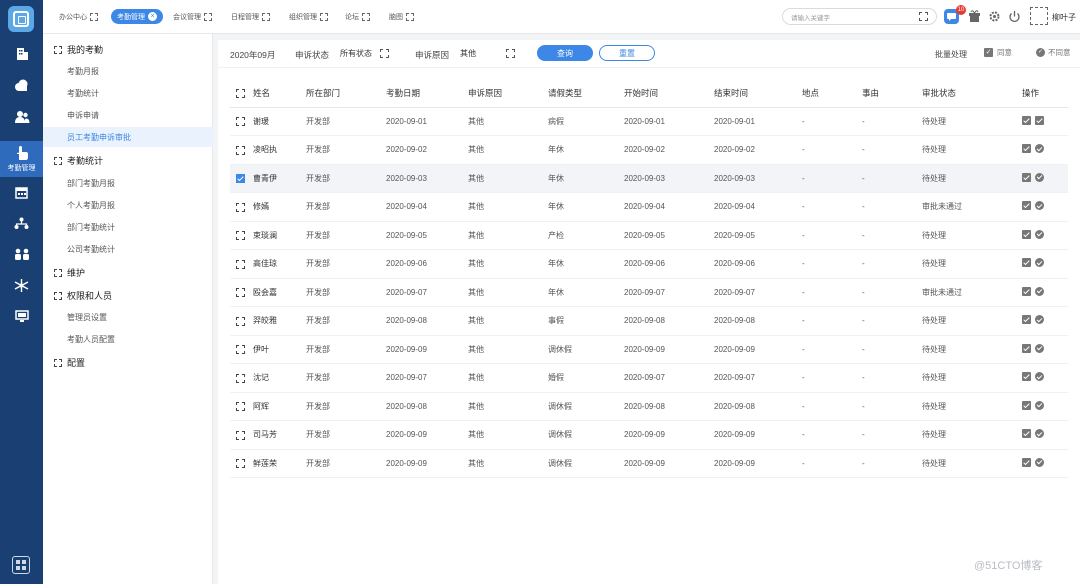 The height and width of the screenshot is (584, 1080). Describe the element at coordinates (128, 71) in the screenshot. I see `sidebar-item-monthly-report: 考勤月报` at that location.